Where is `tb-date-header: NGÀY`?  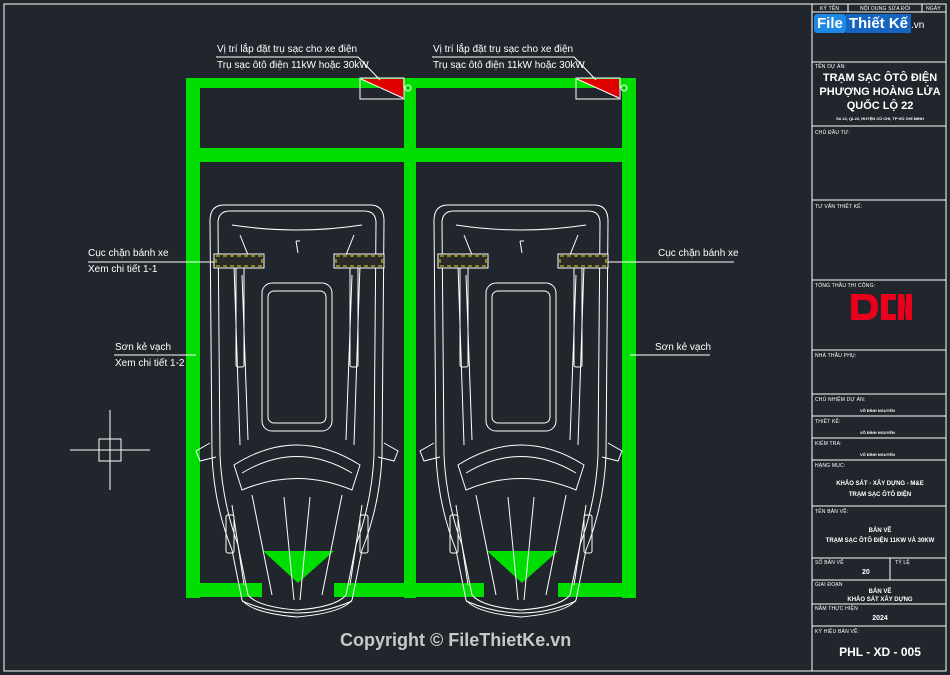
tb-date-header: NGÀY is located at coordinates (933, 9).